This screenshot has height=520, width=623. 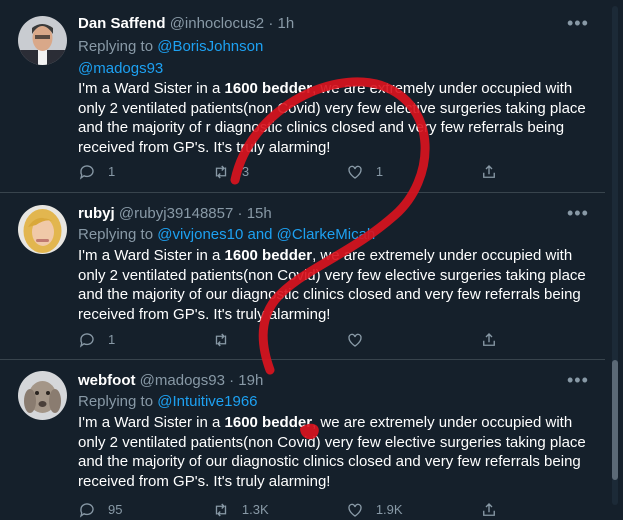 What do you see at coordinates (107, 380) in the screenshot?
I see `display-name: webfoot` at bounding box center [107, 380].